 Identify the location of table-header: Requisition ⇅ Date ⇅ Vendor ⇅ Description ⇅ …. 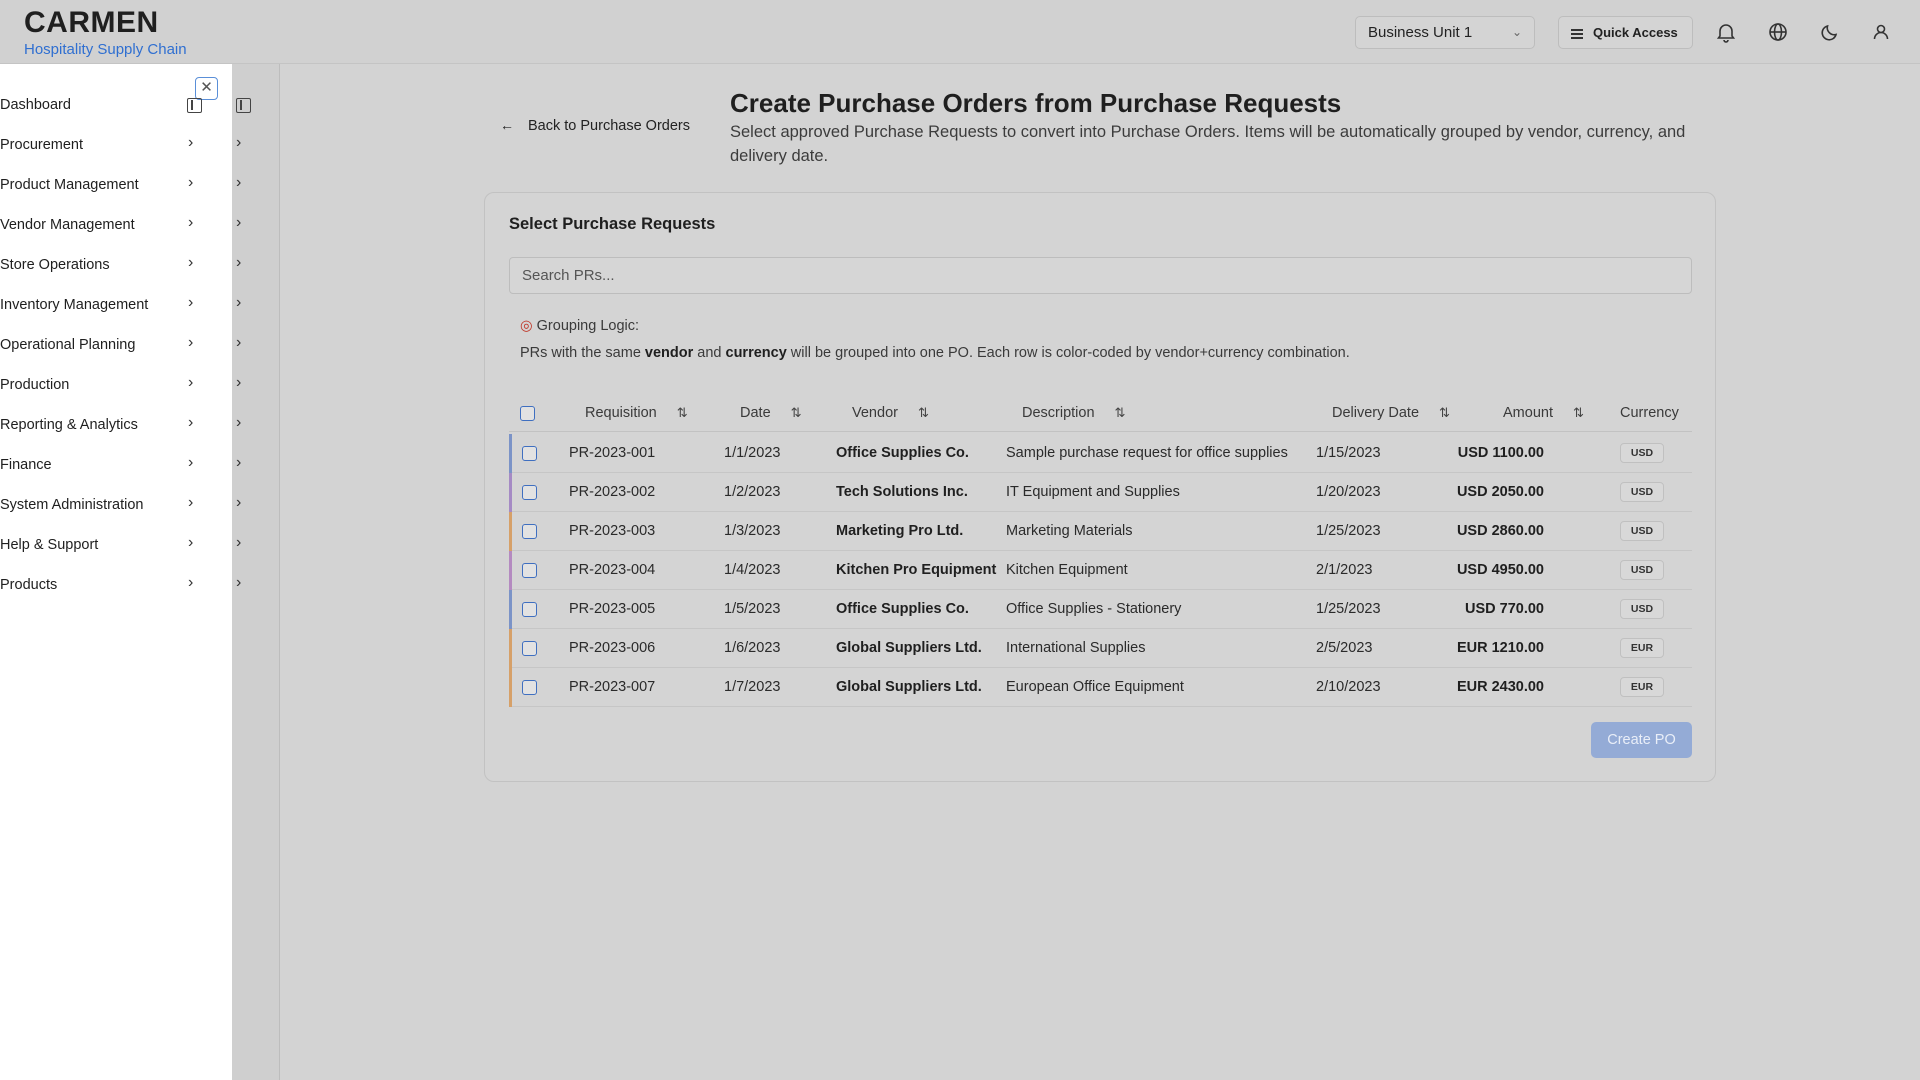
(1100, 414).